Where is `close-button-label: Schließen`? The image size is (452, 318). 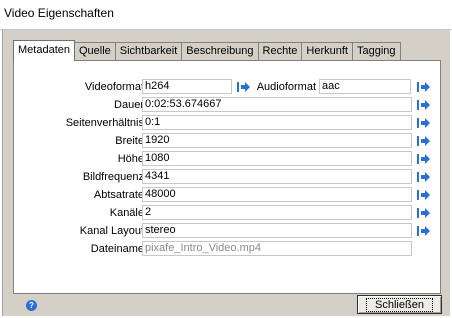 close-button-label: Schließen is located at coordinates (399, 304).